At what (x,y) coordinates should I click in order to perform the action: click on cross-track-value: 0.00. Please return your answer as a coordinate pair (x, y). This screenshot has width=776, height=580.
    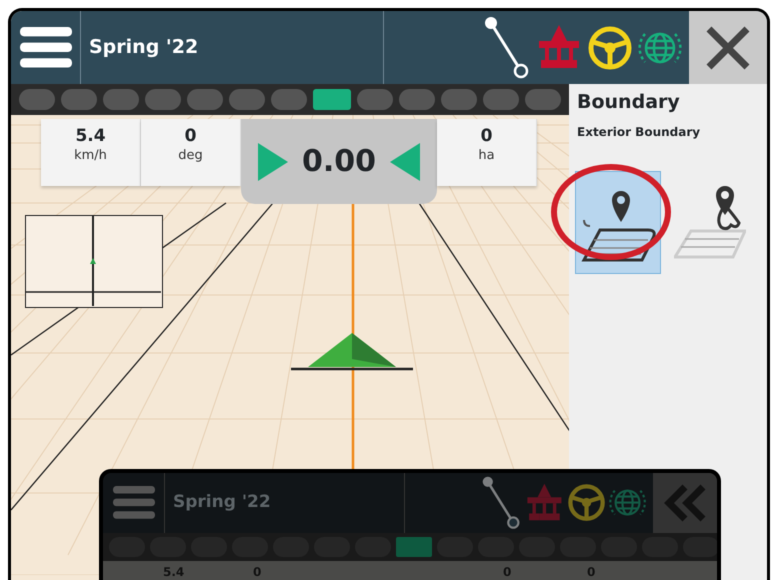
    Looking at the image, I should click on (339, 162).